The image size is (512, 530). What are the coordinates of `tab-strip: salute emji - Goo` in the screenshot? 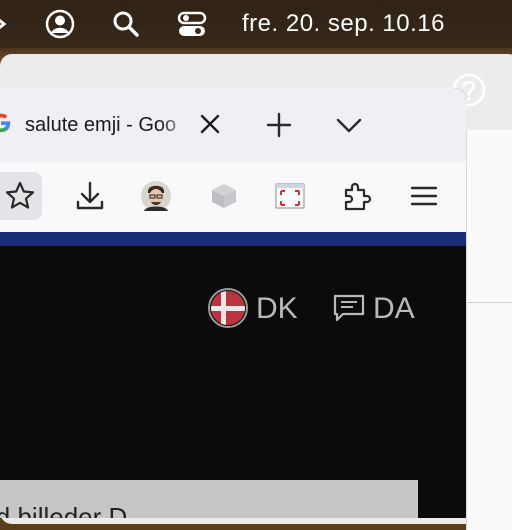 It's located at (233, 125).